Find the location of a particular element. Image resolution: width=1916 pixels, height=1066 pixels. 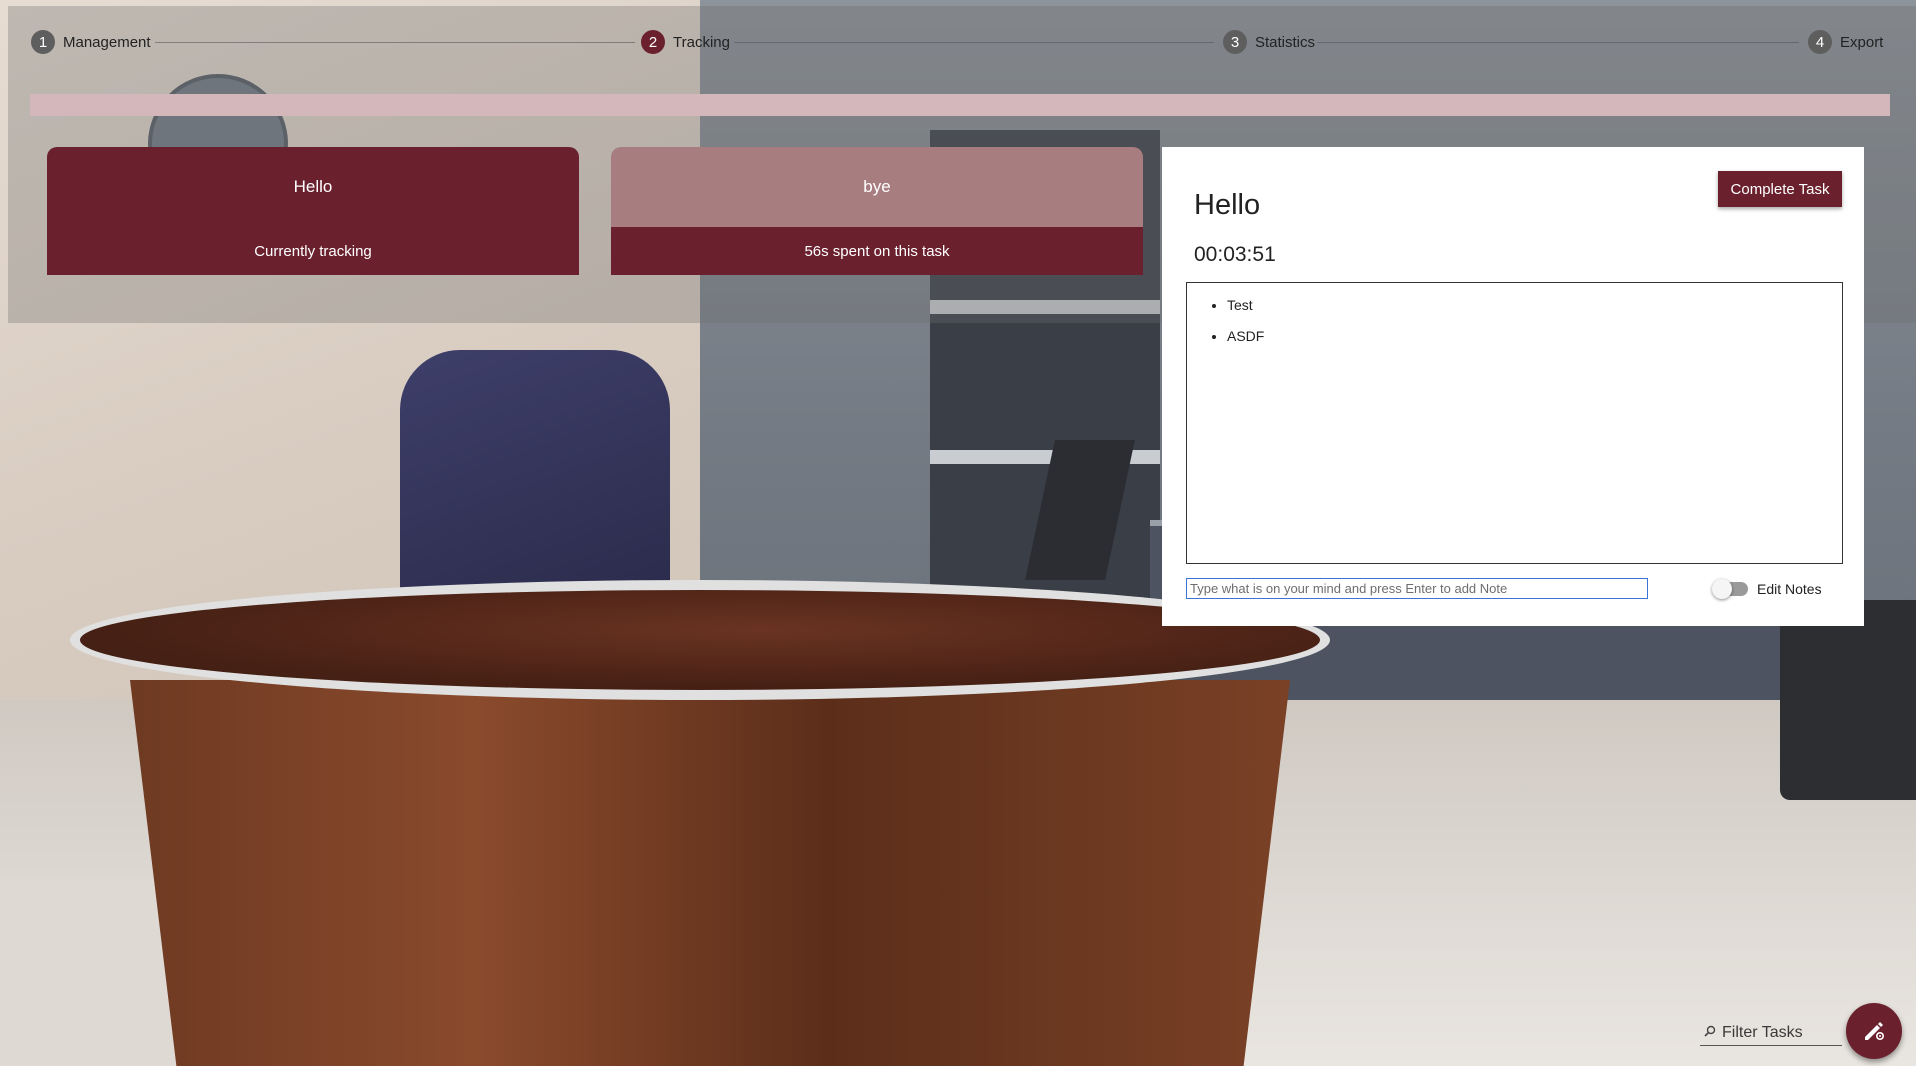

note-input is located at coordinates (1417, 588).